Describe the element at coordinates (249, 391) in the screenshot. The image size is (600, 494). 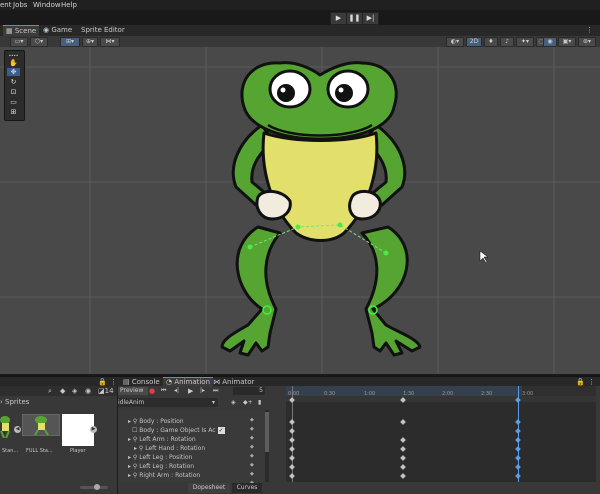
I see `frame-field: 5` at that location.